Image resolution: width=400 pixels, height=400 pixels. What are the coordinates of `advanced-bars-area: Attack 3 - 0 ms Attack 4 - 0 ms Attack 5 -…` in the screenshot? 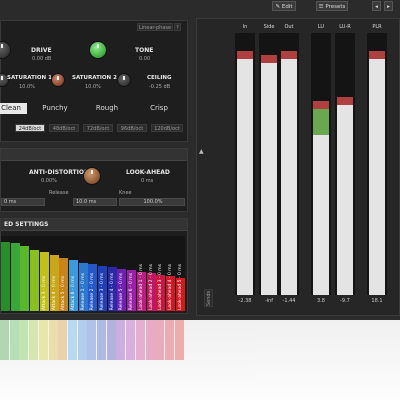 It's located at (93, 273).